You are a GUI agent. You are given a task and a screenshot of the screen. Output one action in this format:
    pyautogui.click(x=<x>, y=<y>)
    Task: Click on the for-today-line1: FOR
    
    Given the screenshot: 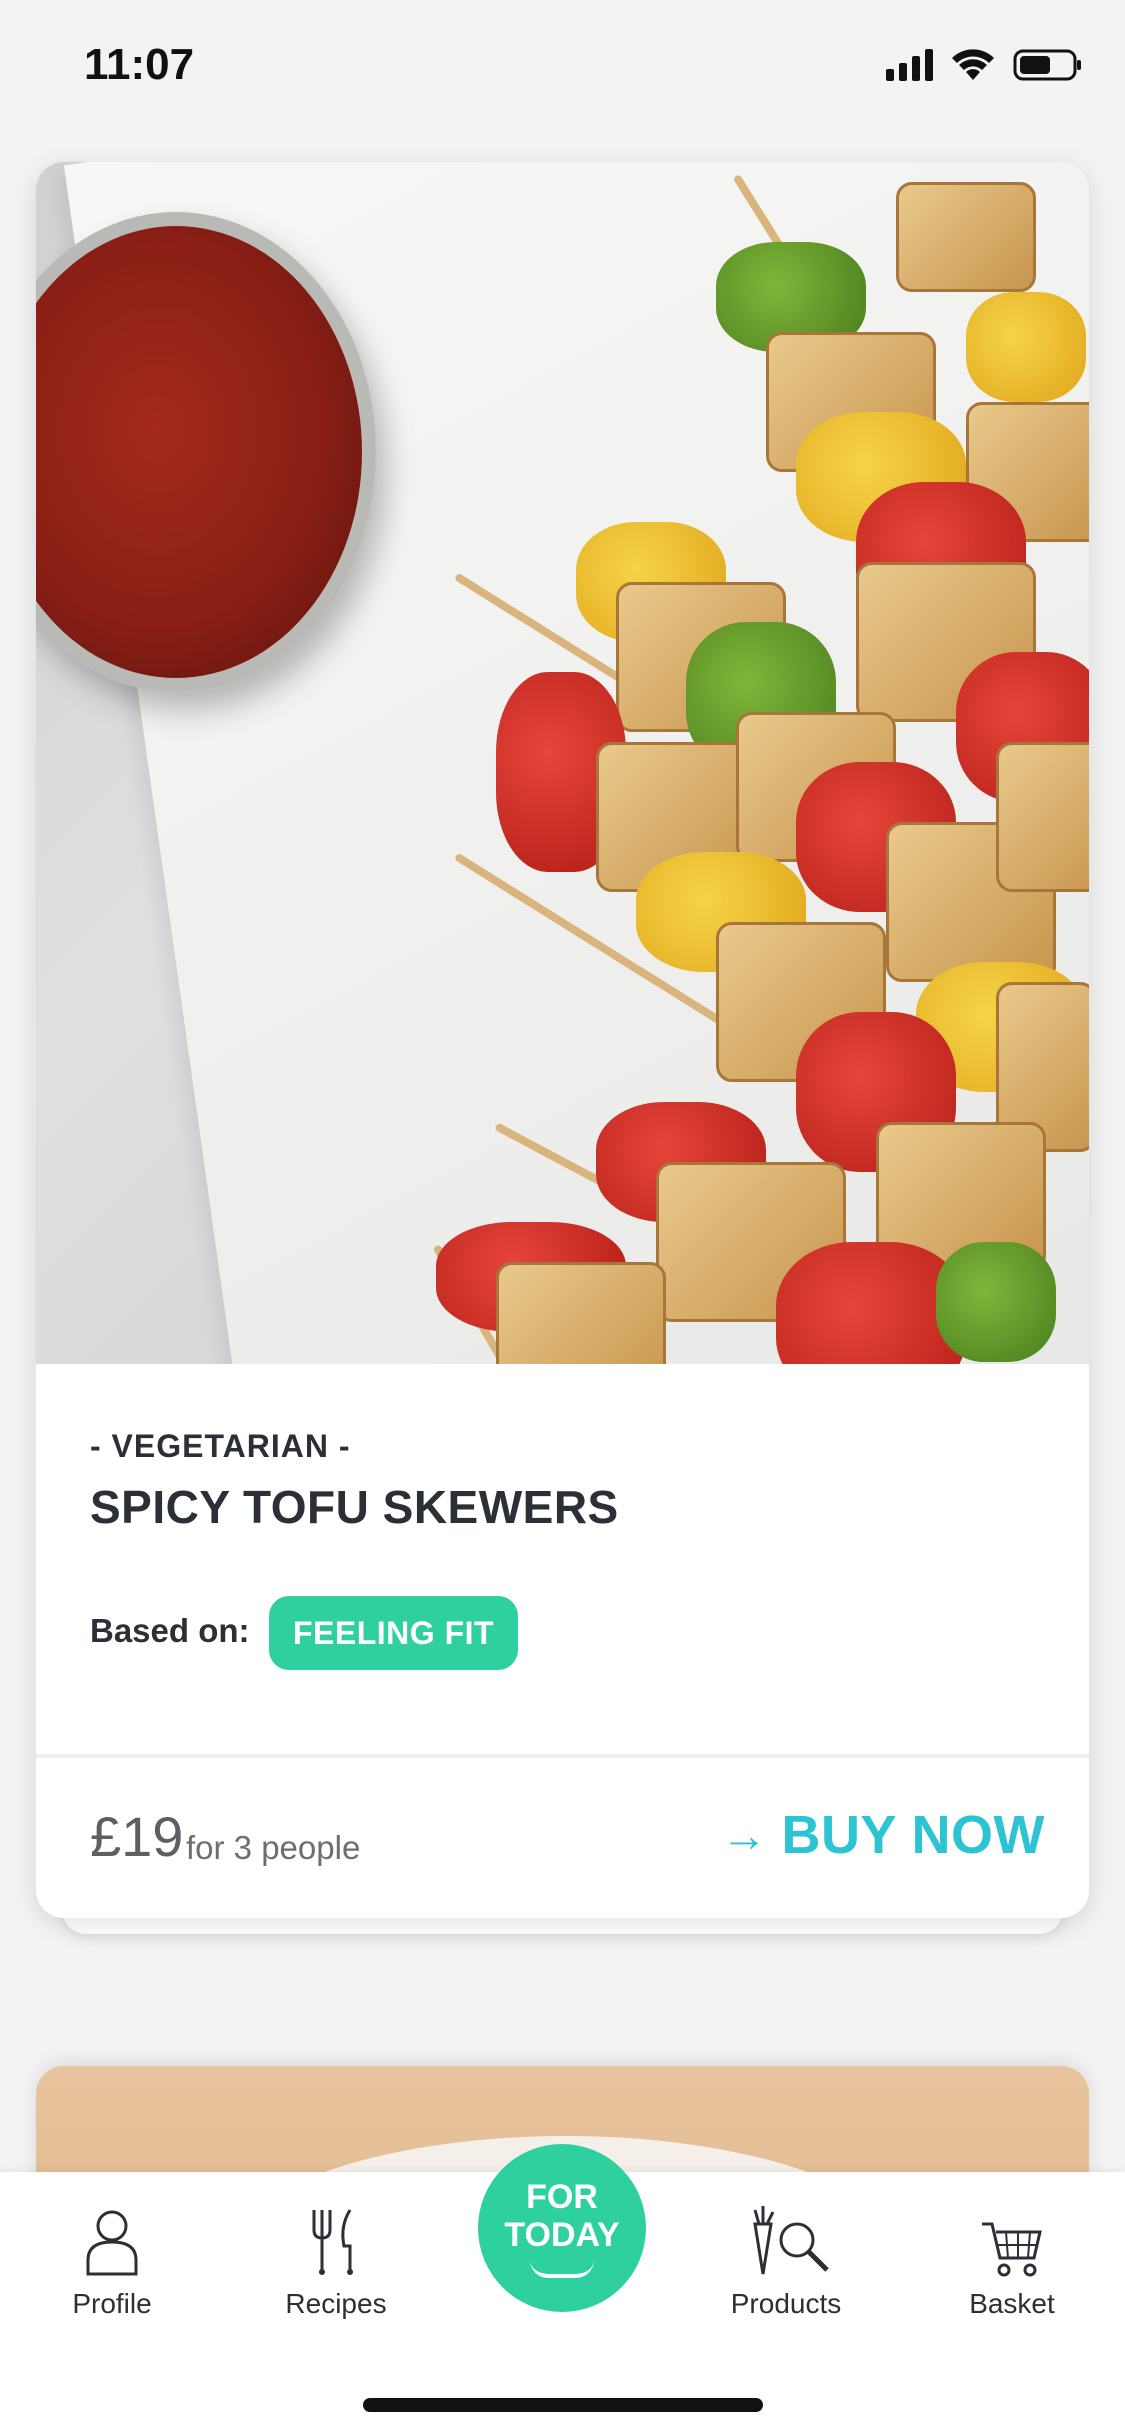 What is the action you would take?
    pyautogui.click(x=562, y=2197)
    